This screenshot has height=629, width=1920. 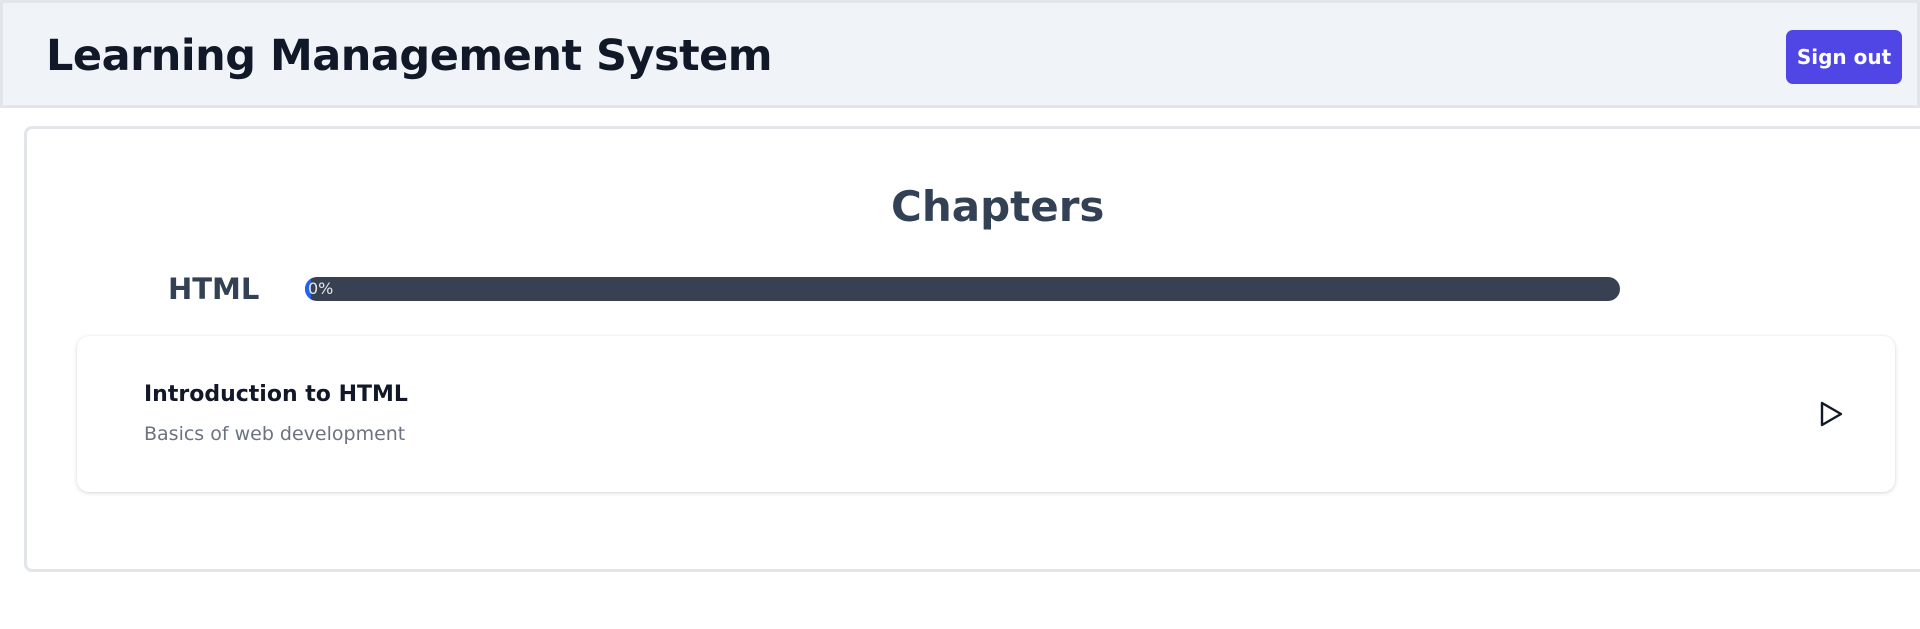 I want to click on chapter-title: Introduction to HTML, so click(x=276, y=394).